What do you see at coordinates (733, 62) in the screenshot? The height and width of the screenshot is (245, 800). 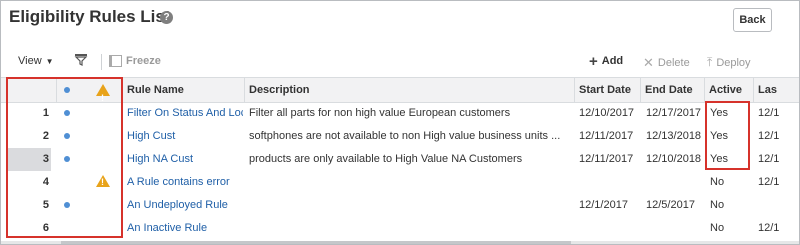 I see `deploy-label: Deploy` at bounding box center [733, 62].